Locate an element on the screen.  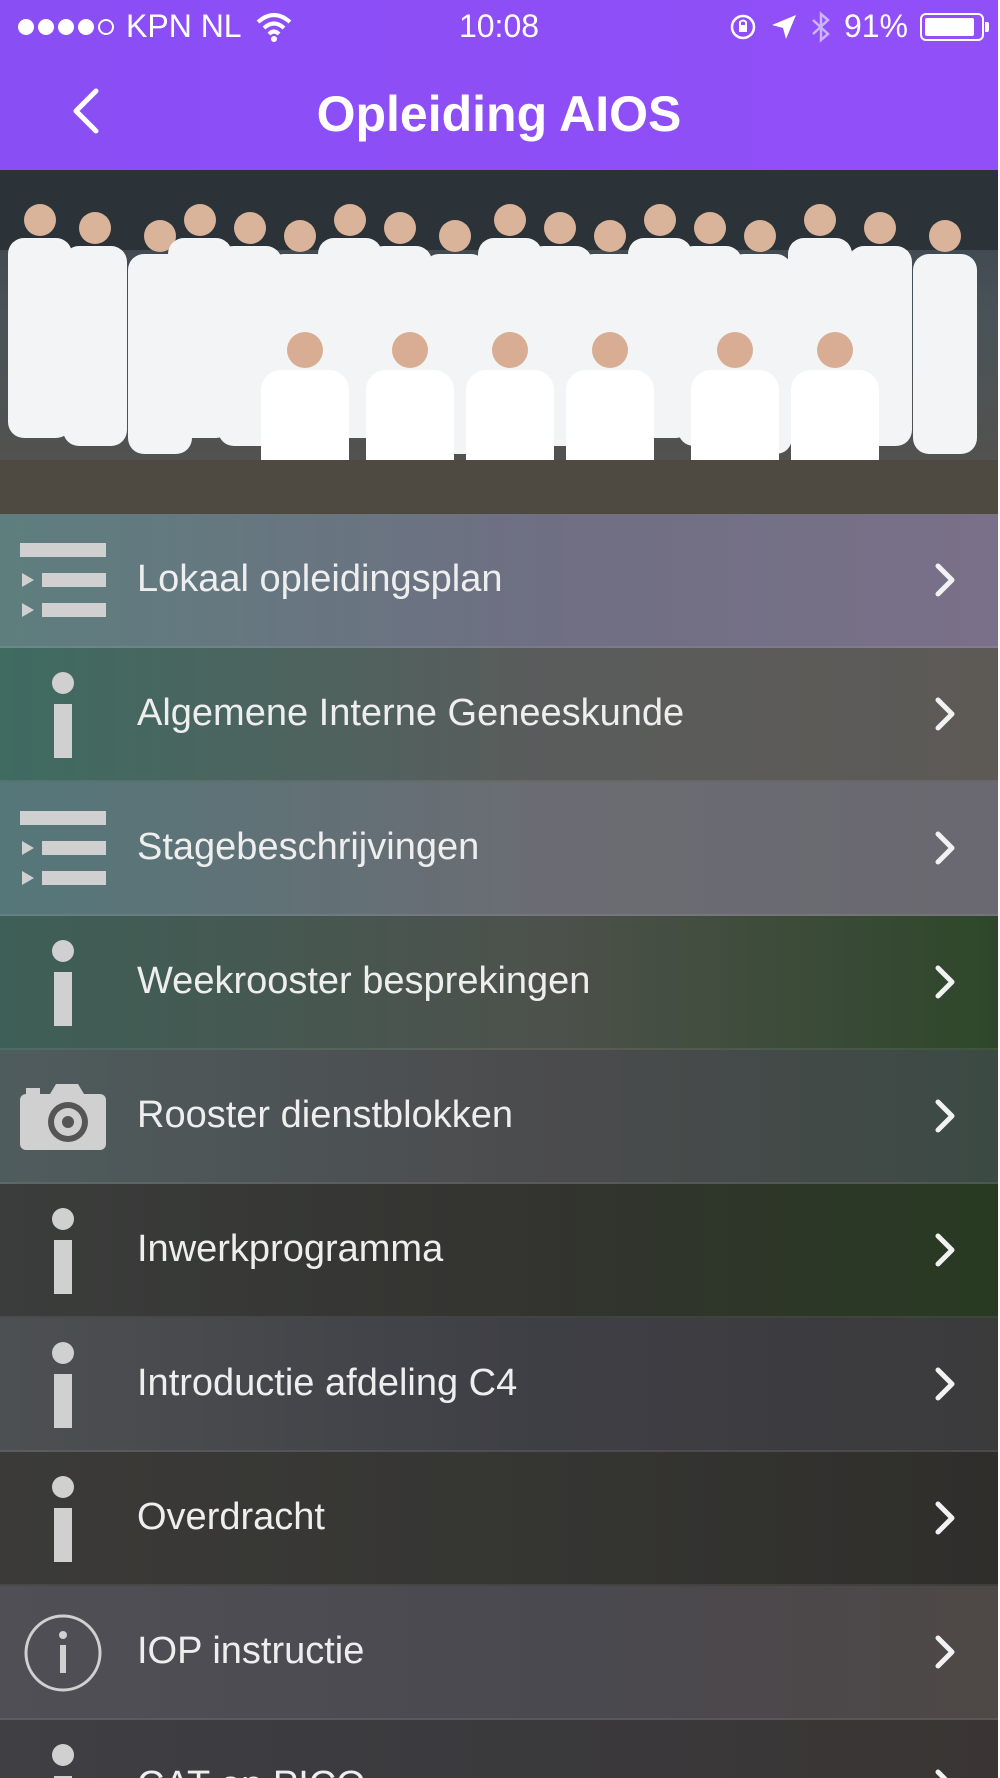
navigation-bar: Opleiding AIOS is located at coordinates (499, 112).